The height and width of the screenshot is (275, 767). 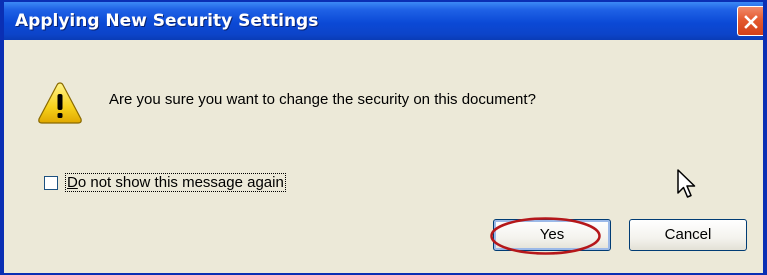 I want to click on close-button, so click(x=750, y=21).